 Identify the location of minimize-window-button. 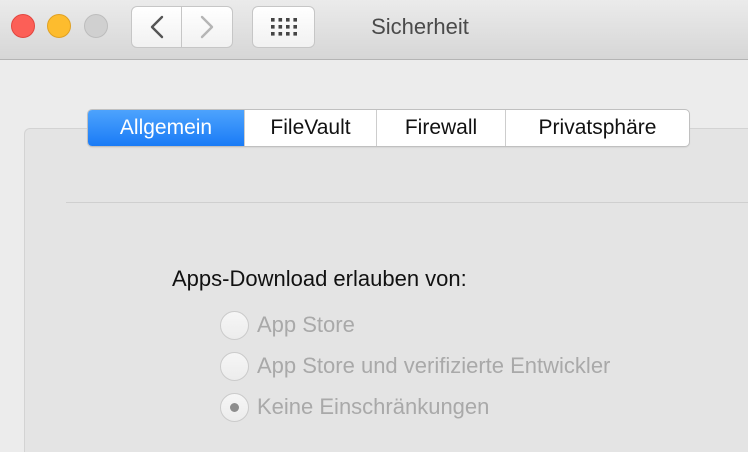
(59, 26).